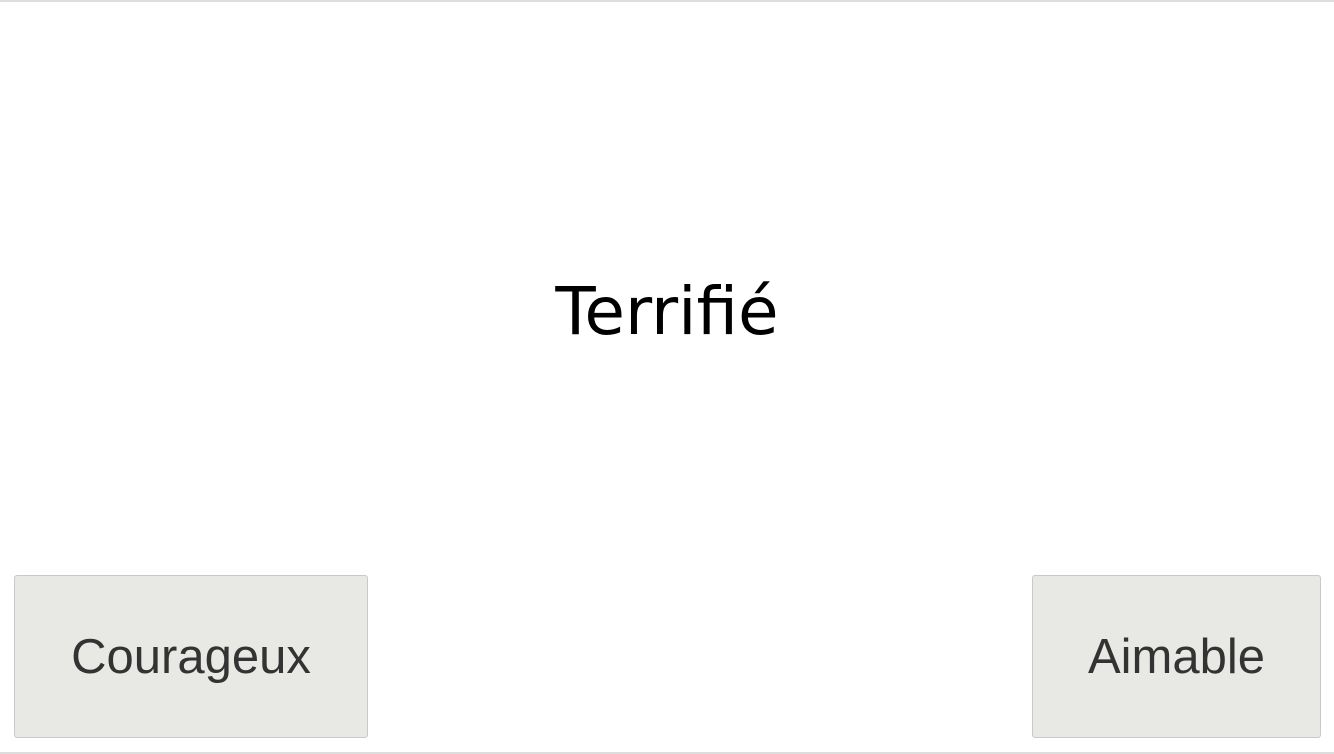  Describe the element at coordinates (667, 1) in the screenshot. I see `top-divider` at that location.